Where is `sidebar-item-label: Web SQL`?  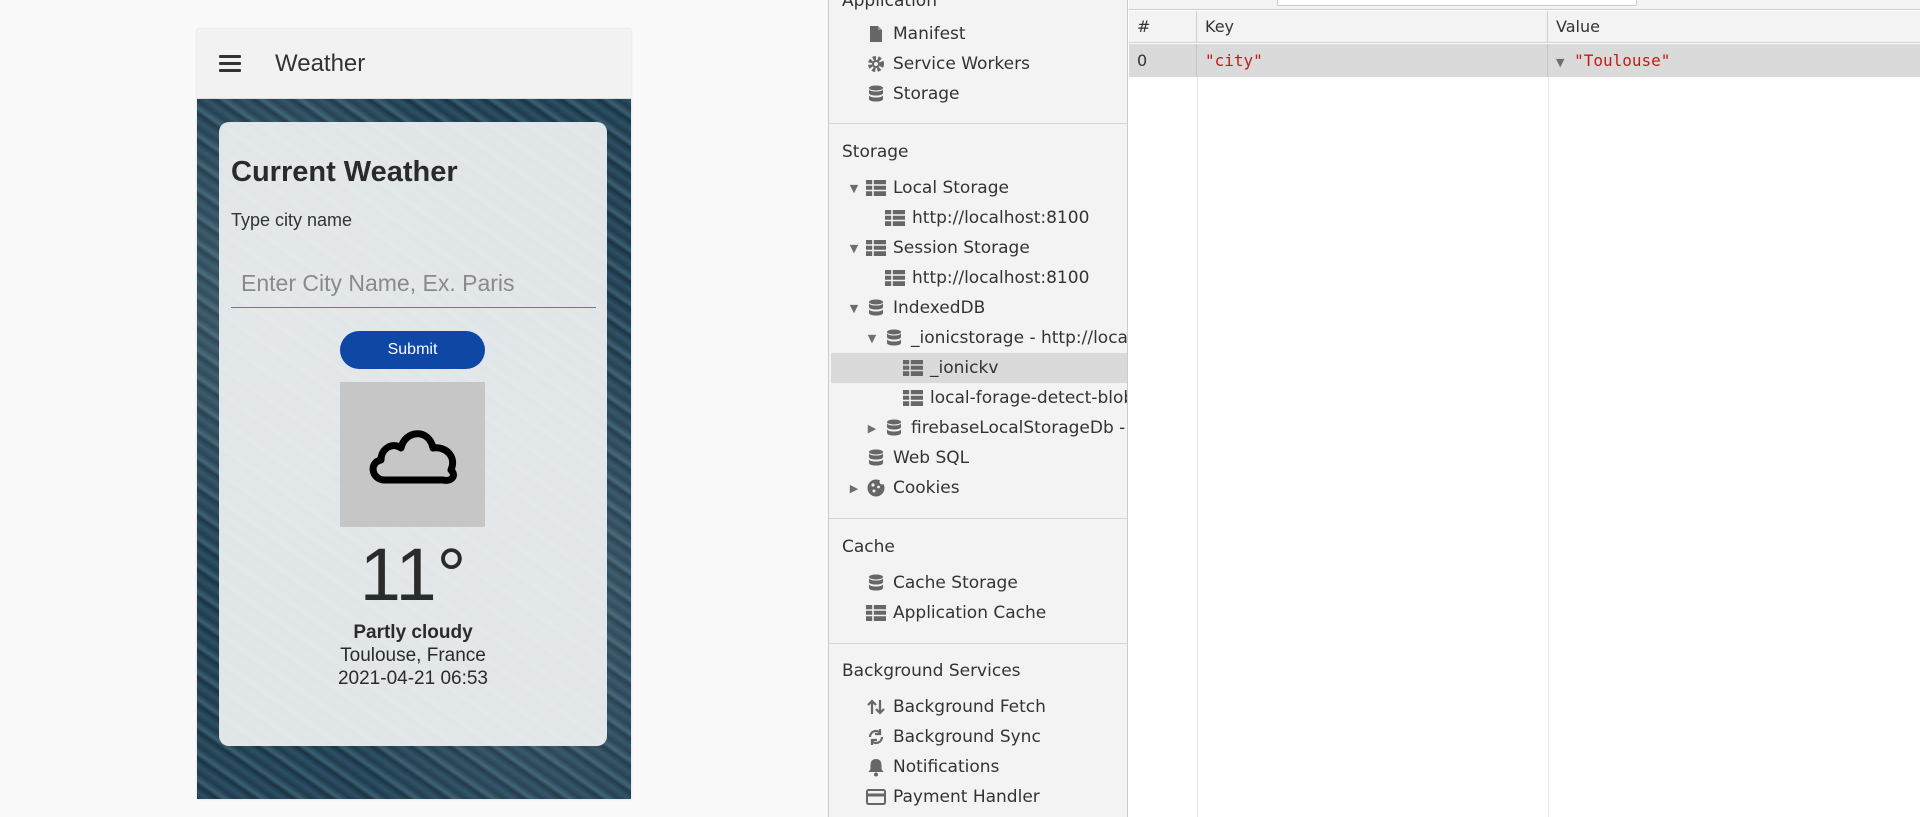
sidebar-item-label: Web SQL is located at coordinates (931, 458).